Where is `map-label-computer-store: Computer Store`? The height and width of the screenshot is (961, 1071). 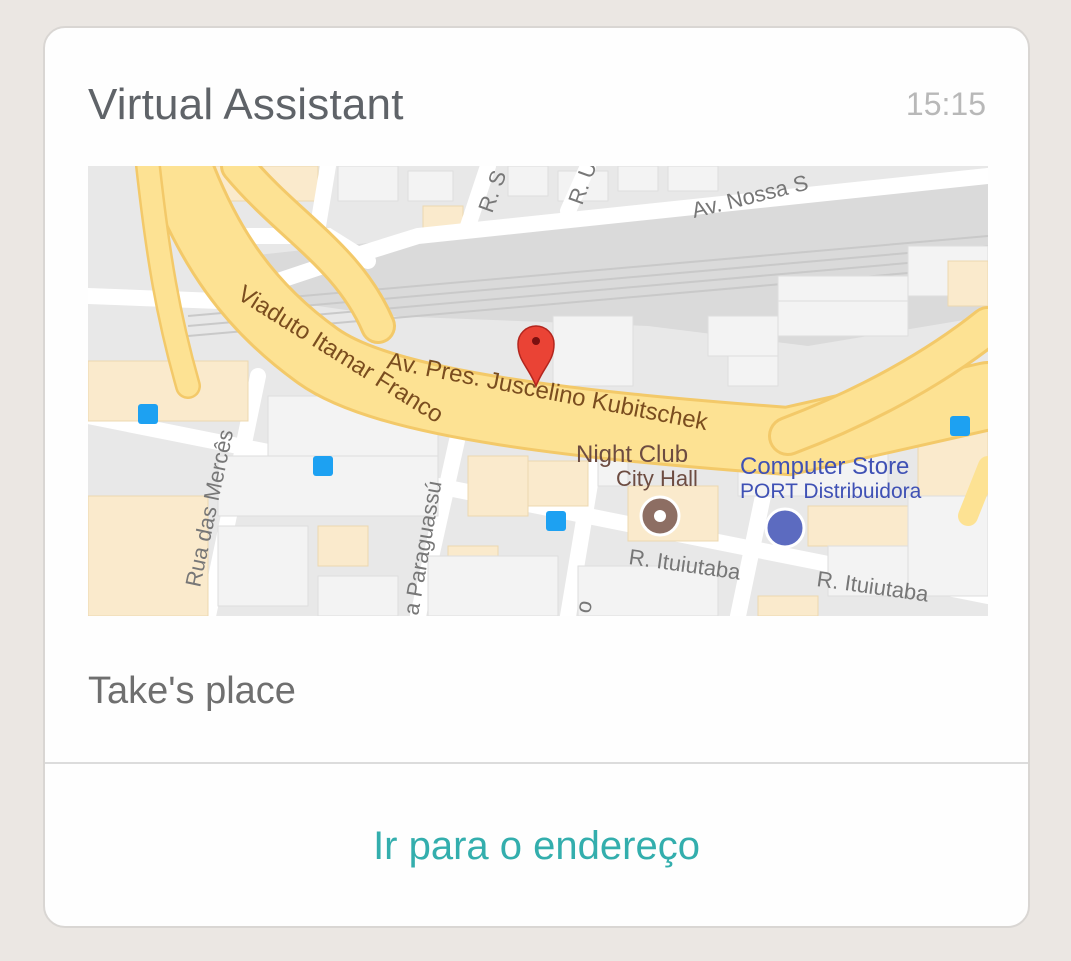 map-label-computer-store: Computer Store is located at coordinates (824, 466).